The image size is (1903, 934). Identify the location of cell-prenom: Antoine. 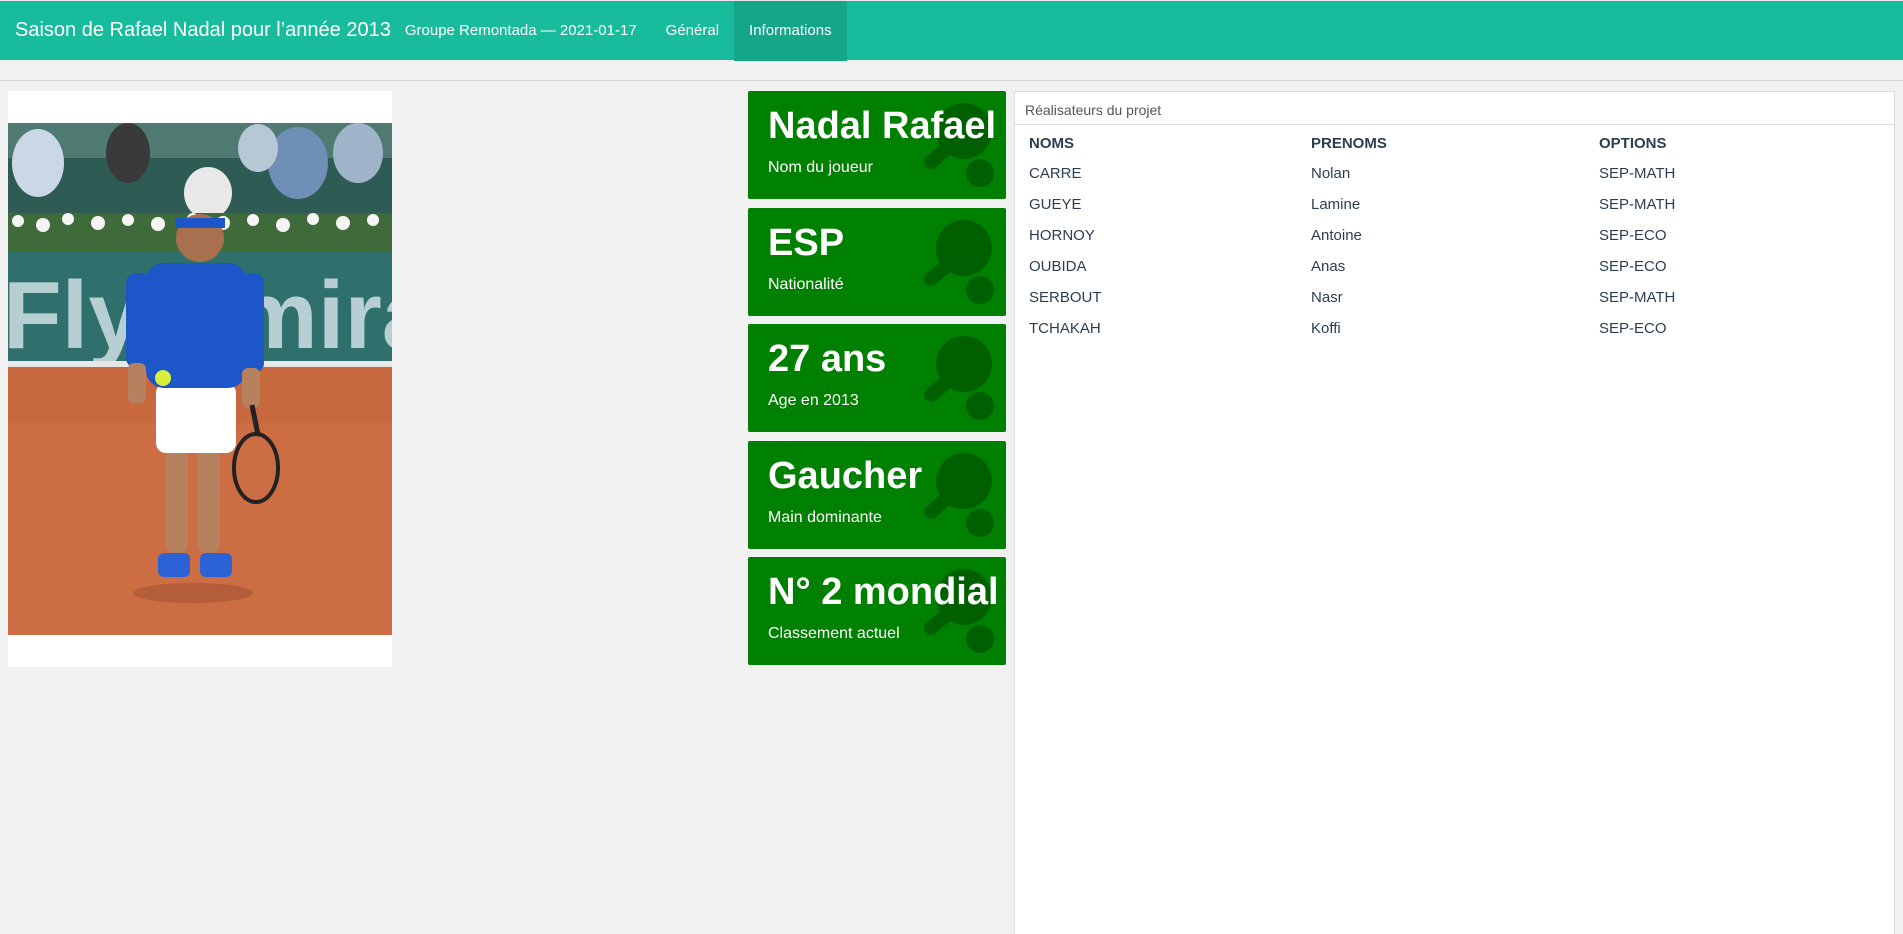
(1336, 235).